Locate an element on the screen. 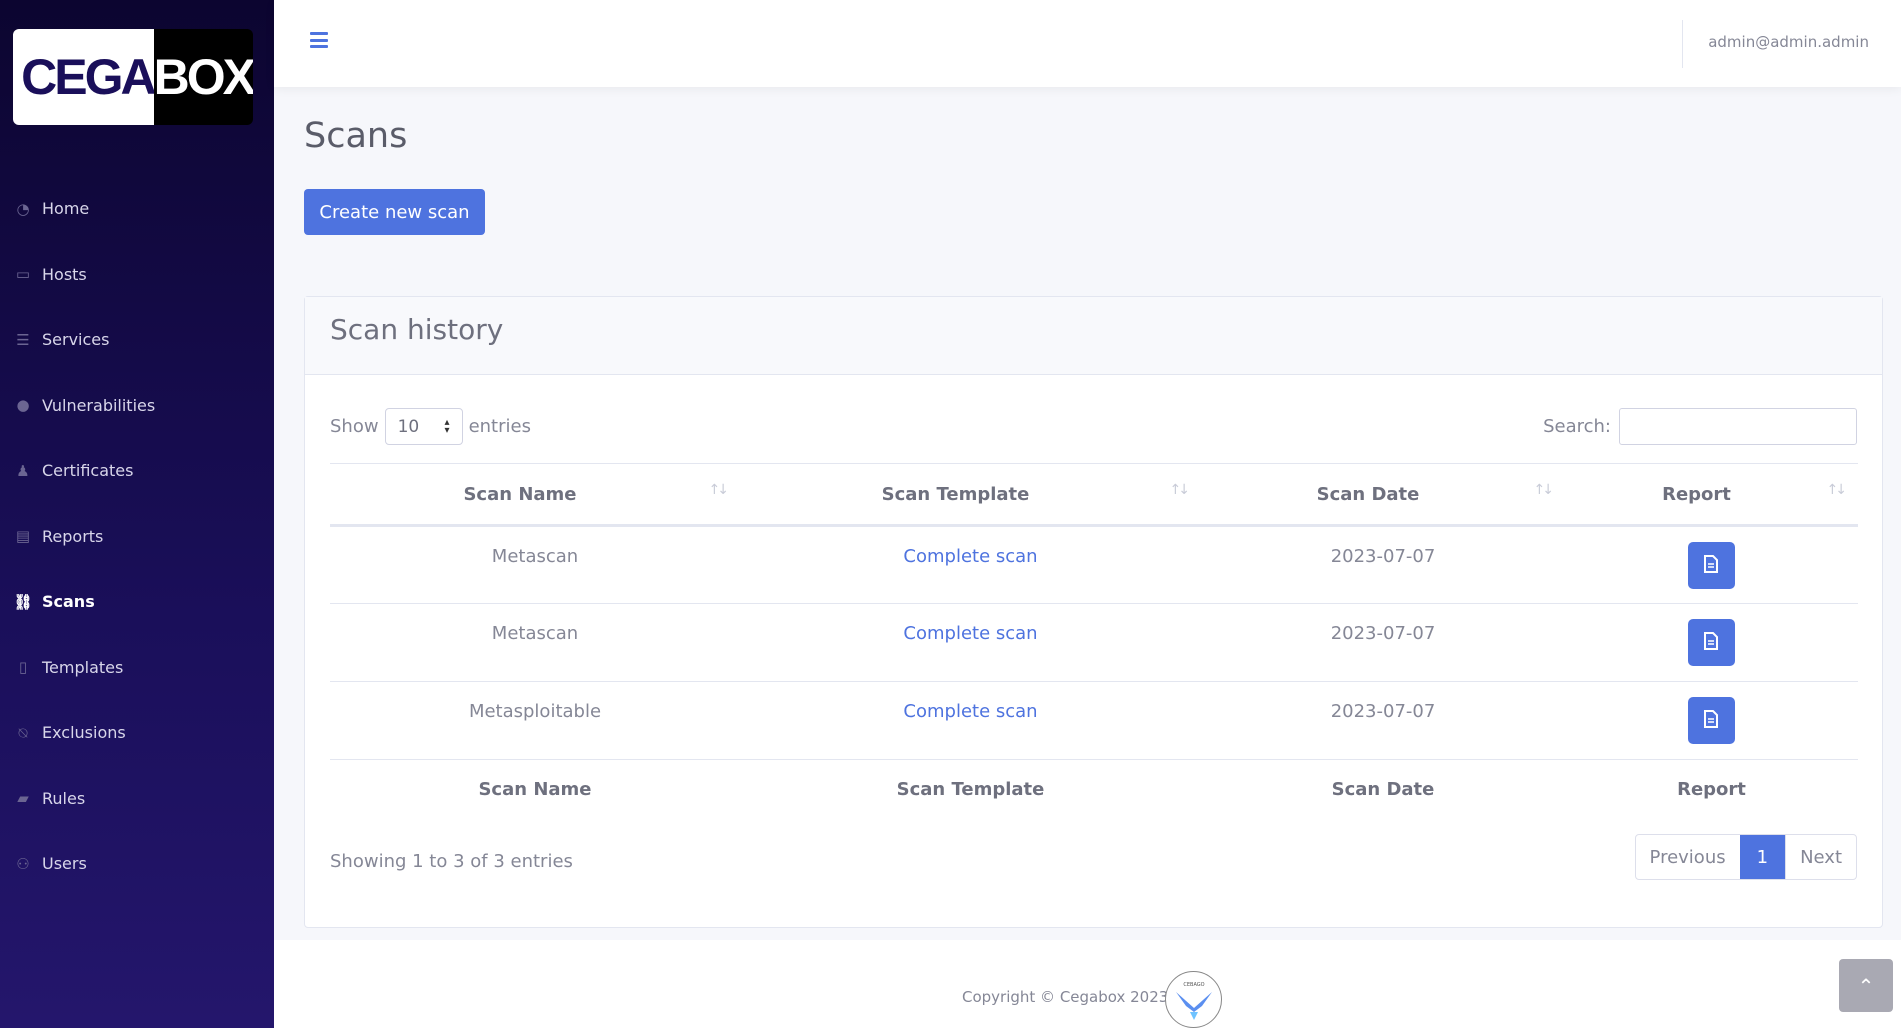 This screenshot has width=1901, height=1028. create-new-scan-button: Create new scan is located at coordinates (394, 212).